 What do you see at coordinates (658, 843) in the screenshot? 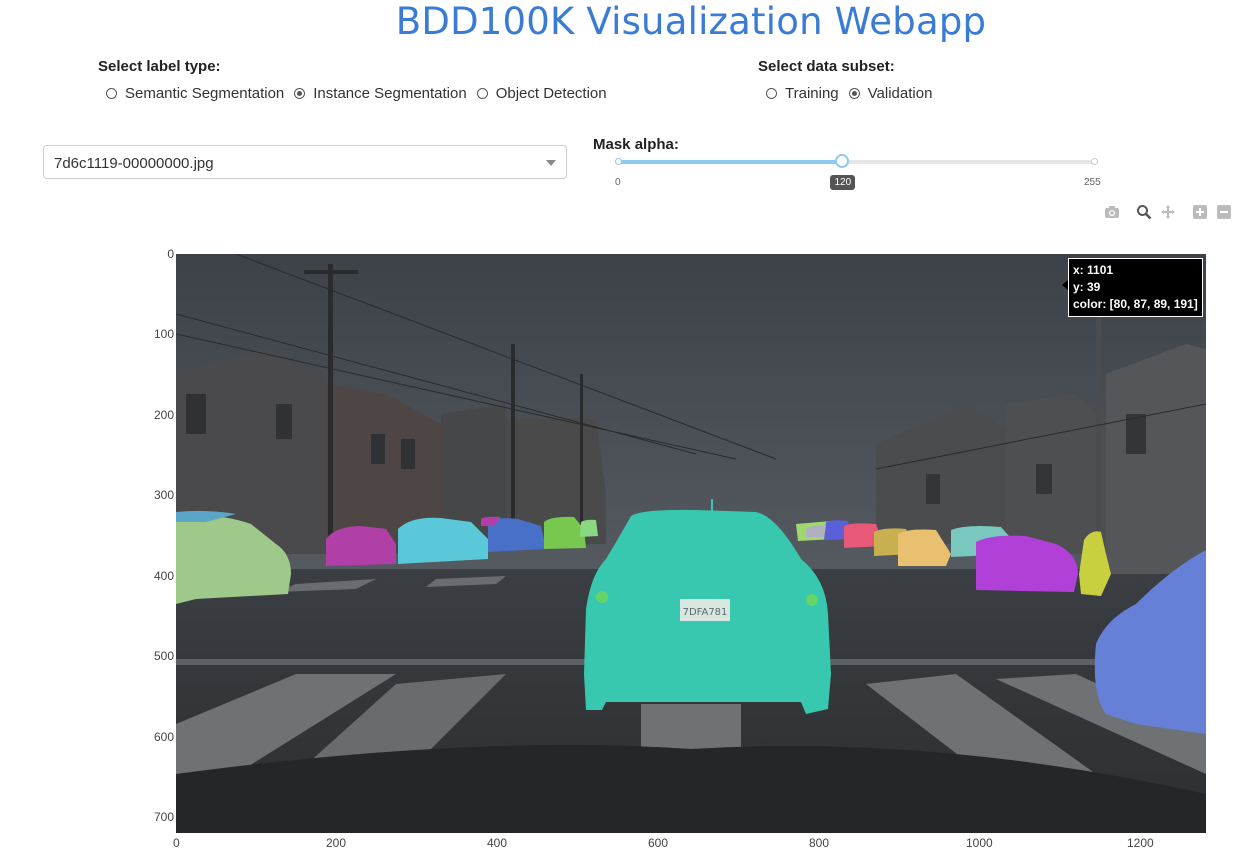
I see `x-tick-label: 600` at bounding box center [658, 843].